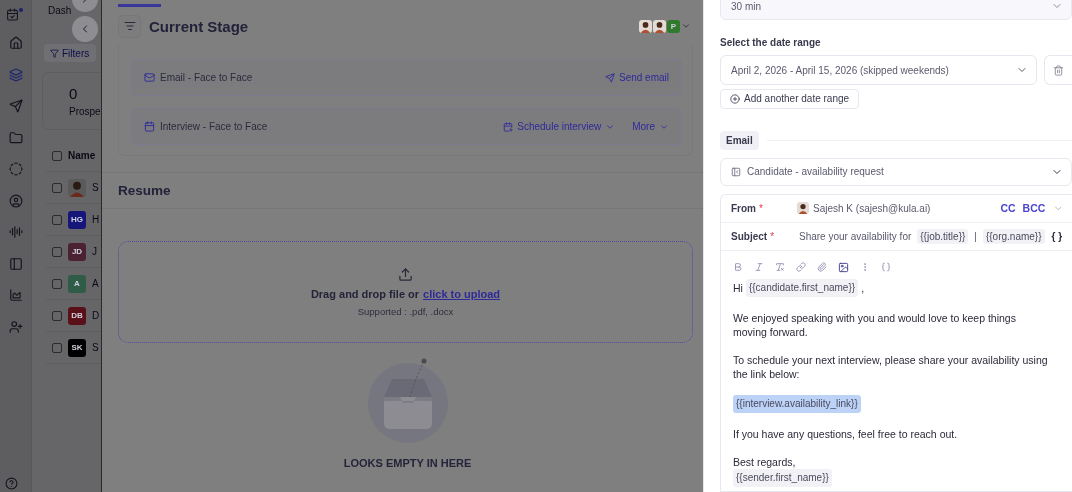 This screenshot has height=492, width=1072. What do you see at coordinates (207, 77) in the screenshot?
I see `action-label: Email - Face to Face` at bounding box center [207, 77].